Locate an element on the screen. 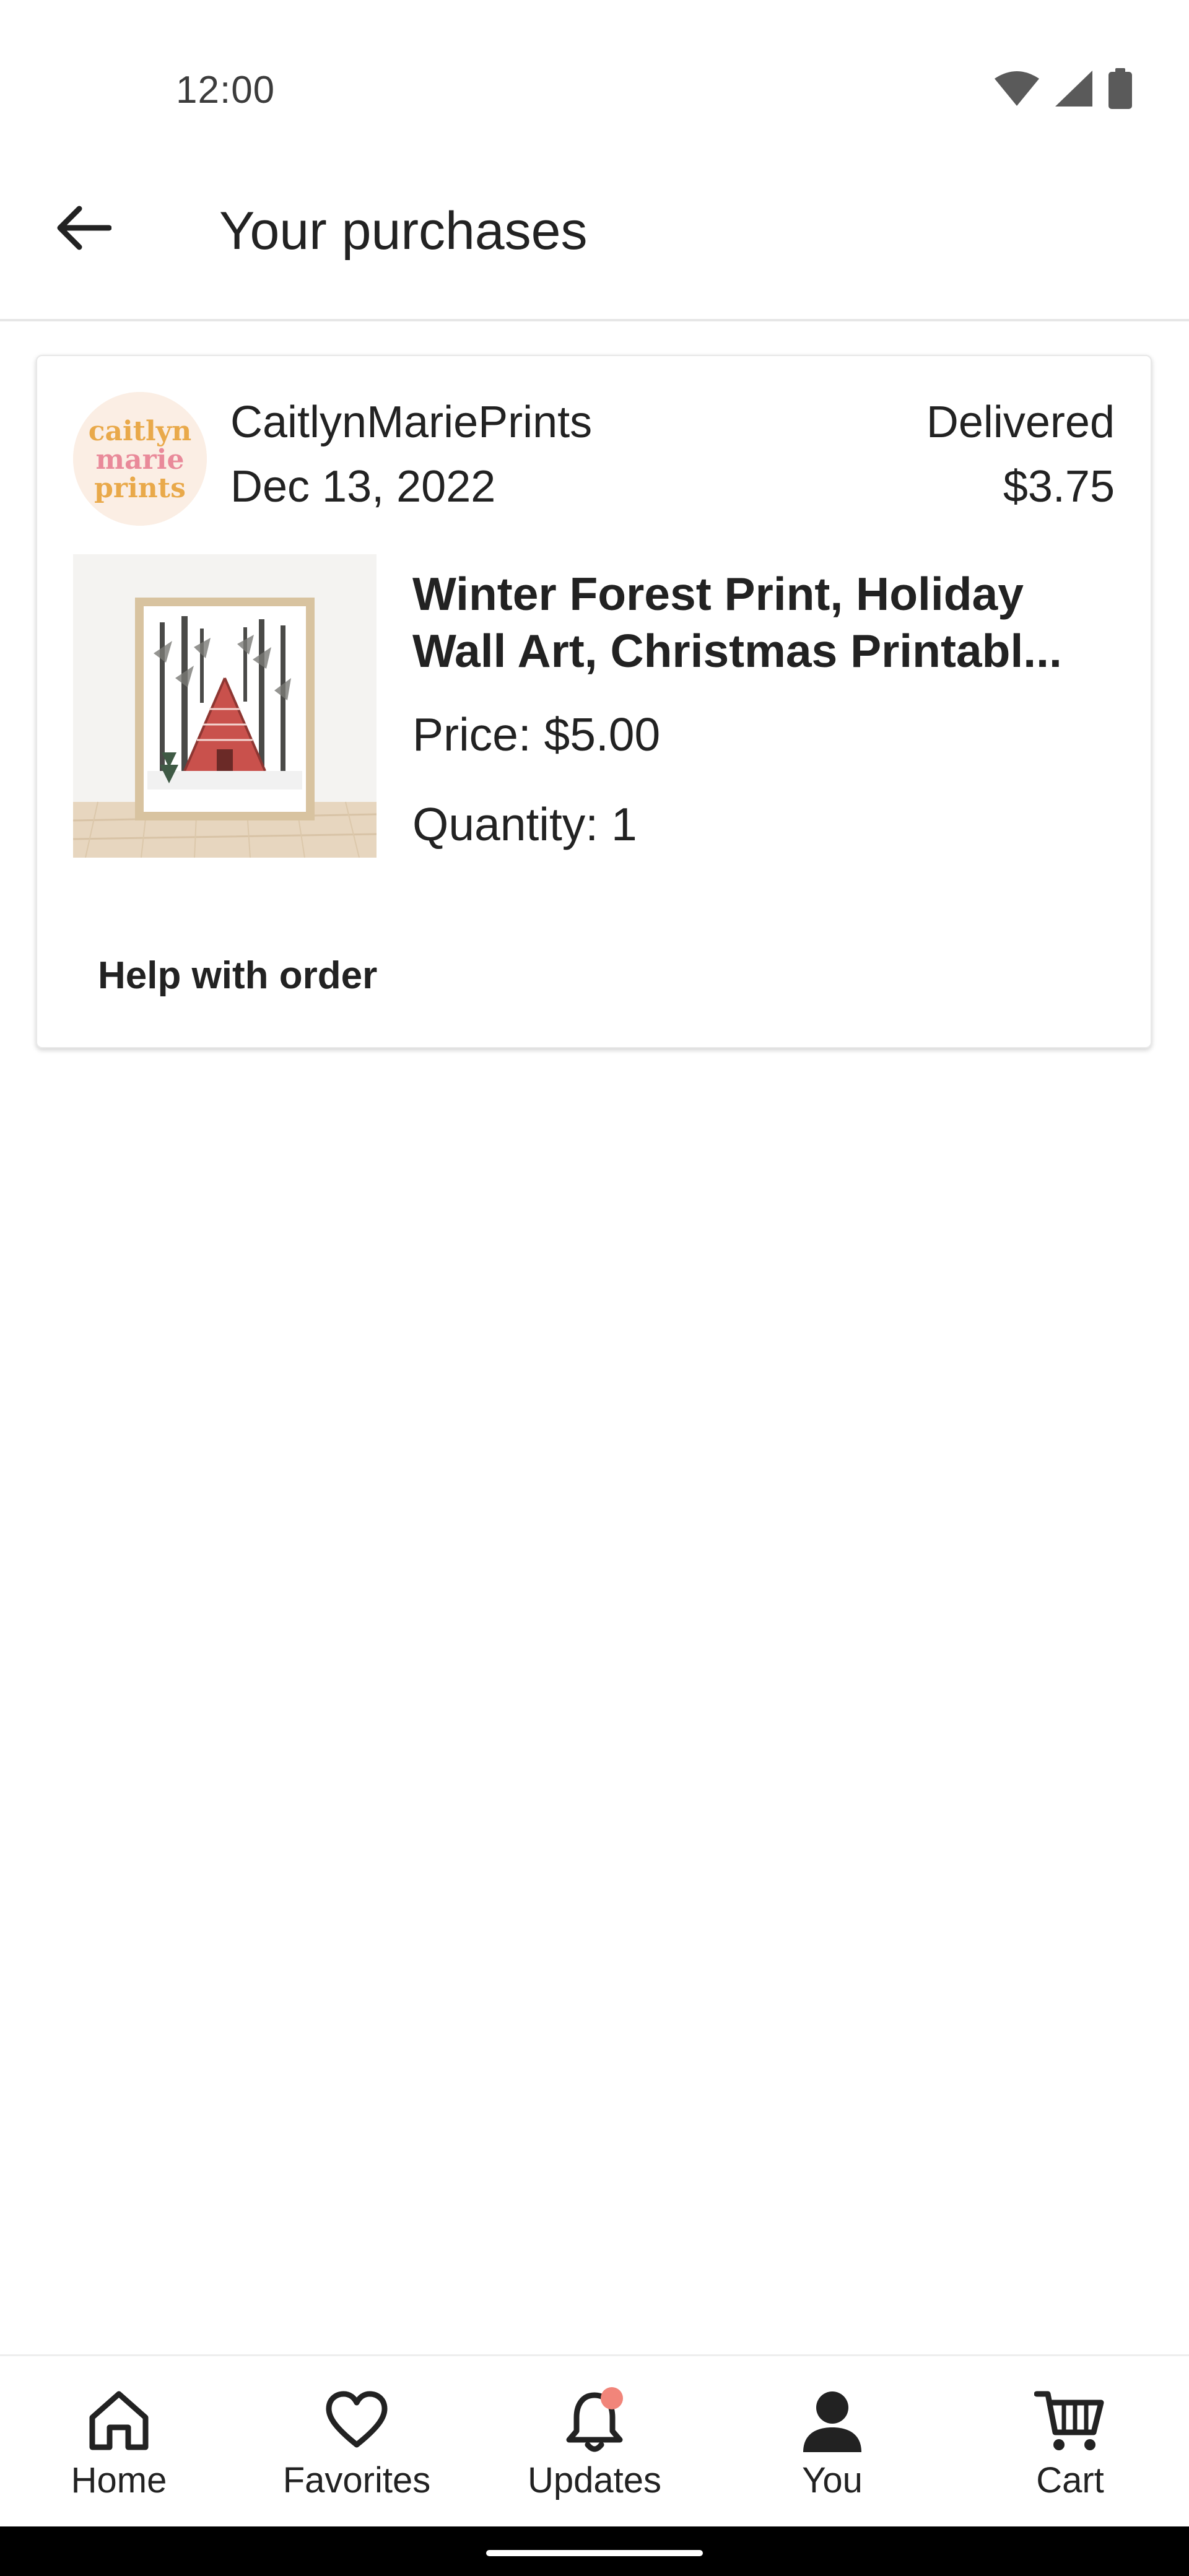 This screenshot has width=1189, height=2576. back-button is located at coordinates (83, 229).